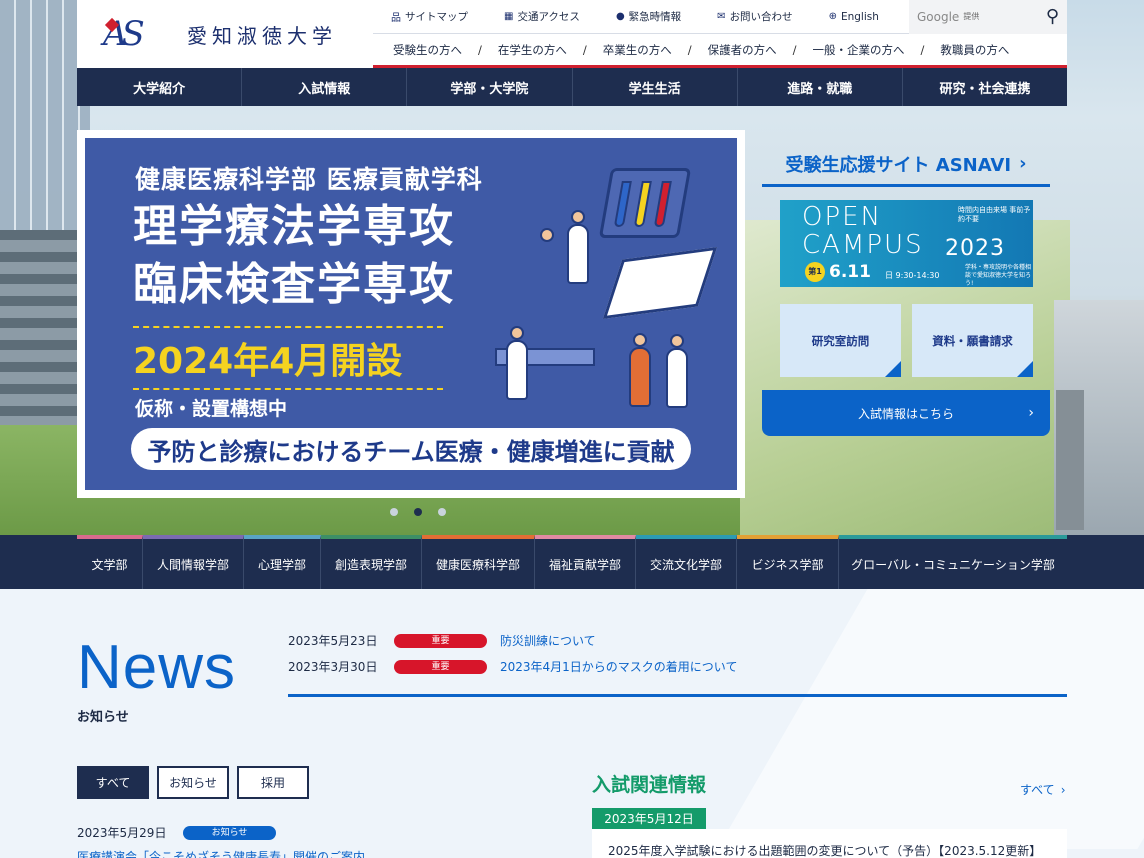 Image resolution: width=1144 pixels, height=858 pixels. I want to click on audience-staff: 教職員の方へ, so click(974, 50).